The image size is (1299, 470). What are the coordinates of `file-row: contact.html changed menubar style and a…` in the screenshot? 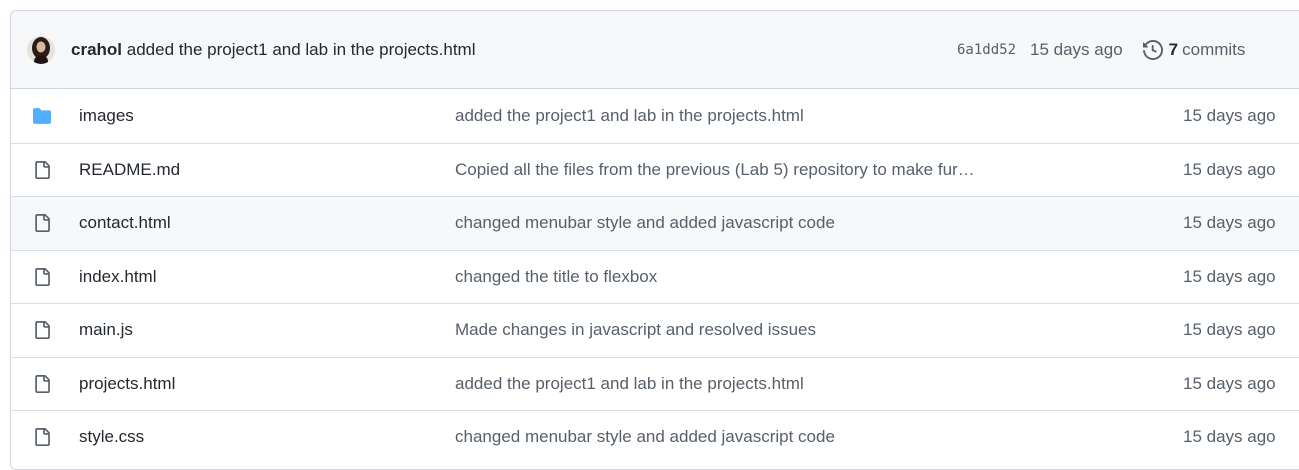 It's located at (655, 223).